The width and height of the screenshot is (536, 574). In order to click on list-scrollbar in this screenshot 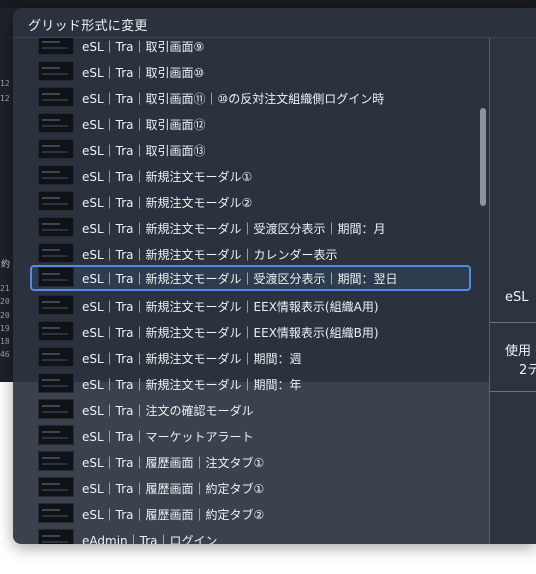, I will do `click(483, 157)`.